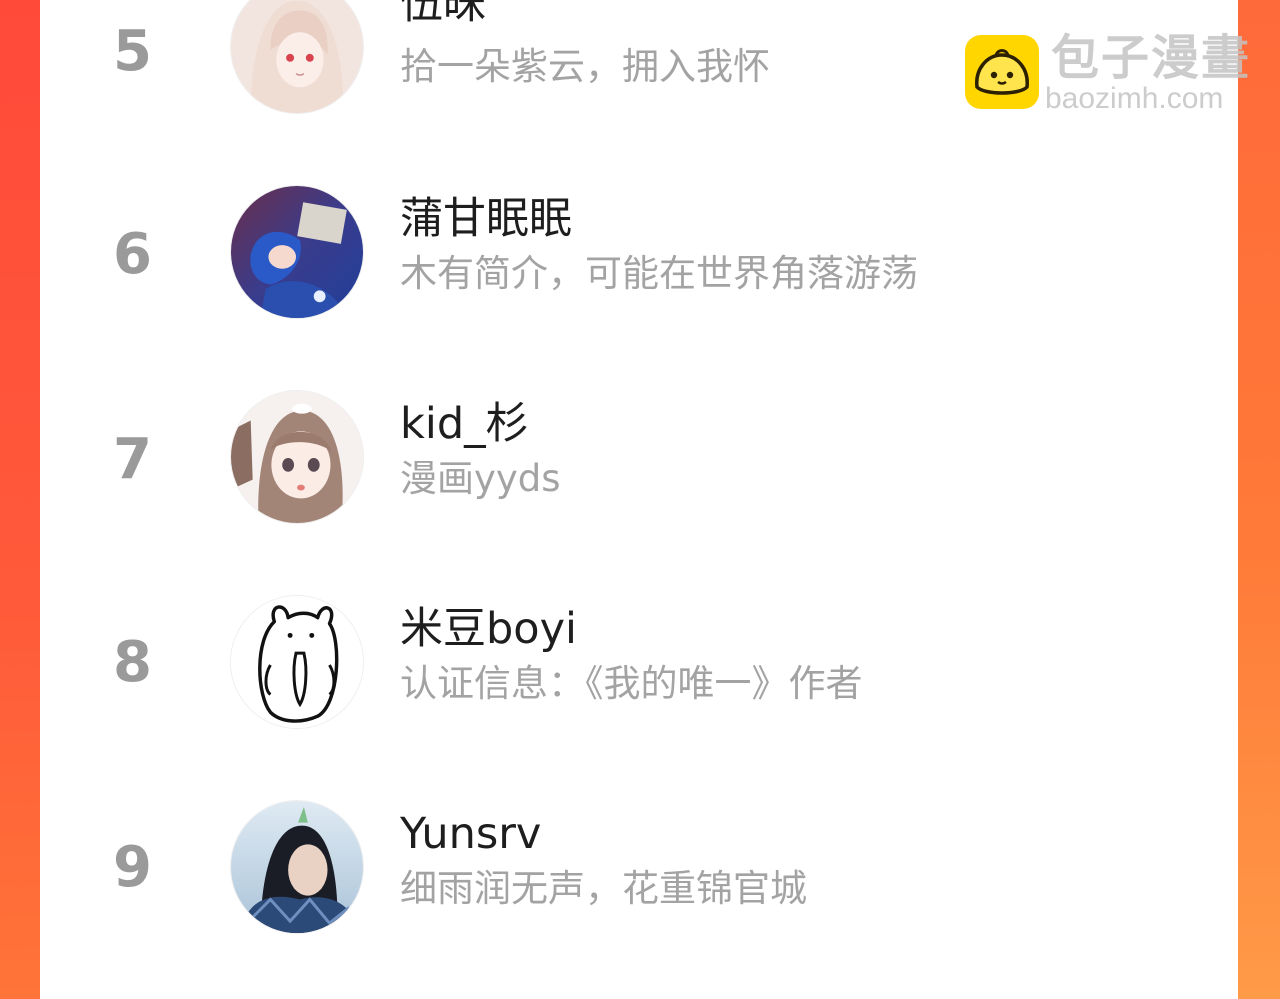  I want to click on user-bio: 细雨润无声，花重锦官城, so click(603, 888).